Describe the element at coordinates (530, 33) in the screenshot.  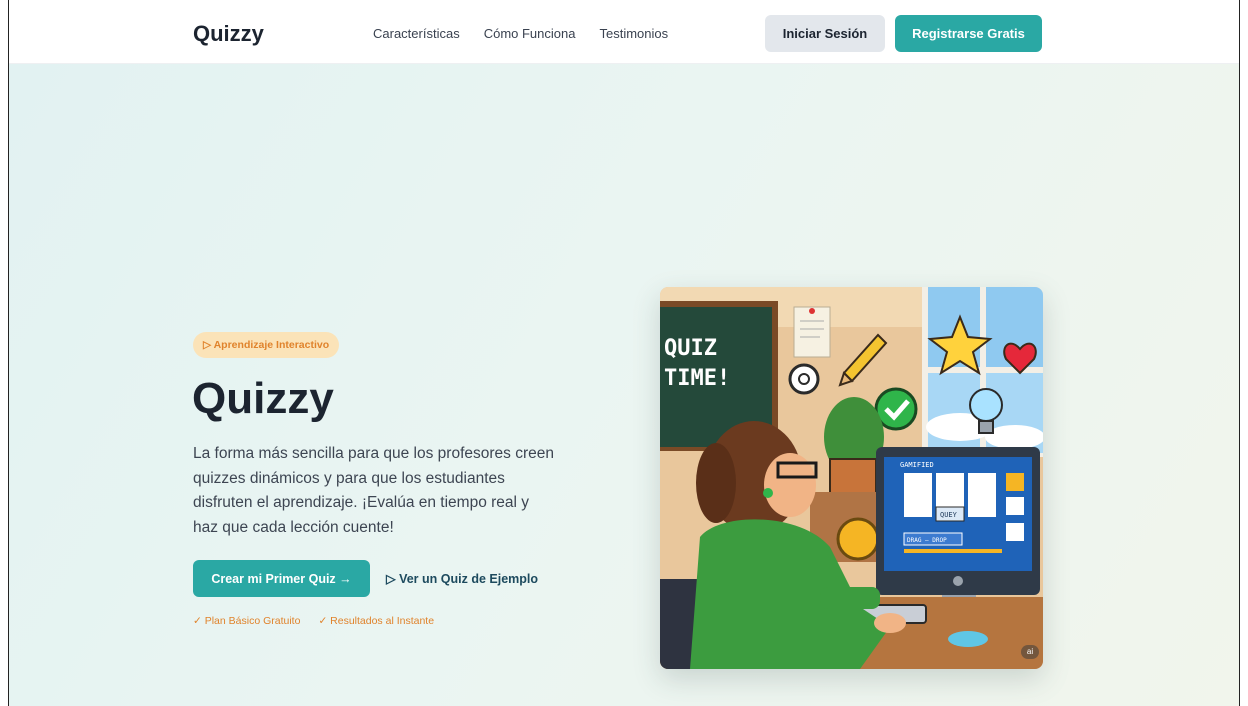
I see `nav-link-como-funciona: Cómo Funciona` at that location.